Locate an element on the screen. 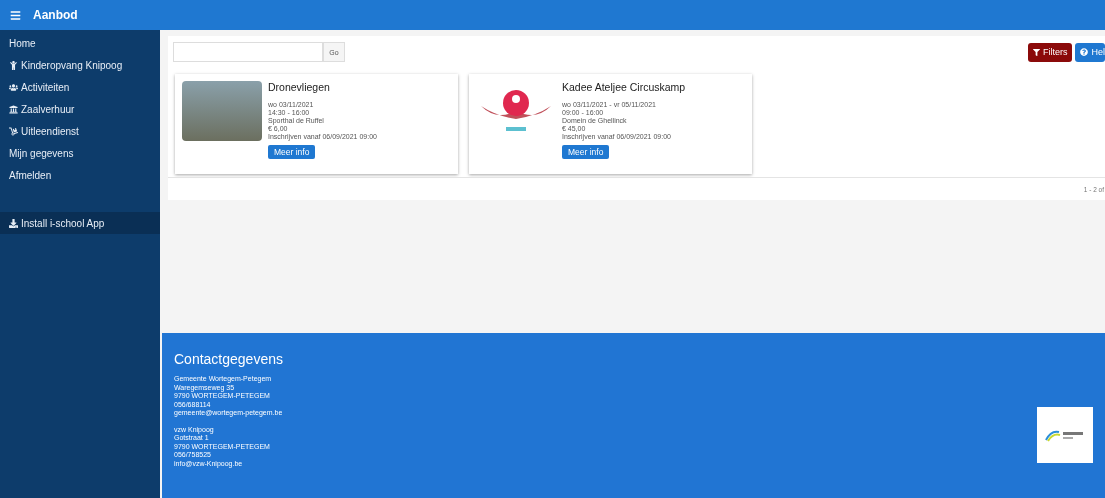 The width and height of the screenshot is (1105, 498). search-field is located at coordinates (248, 52).